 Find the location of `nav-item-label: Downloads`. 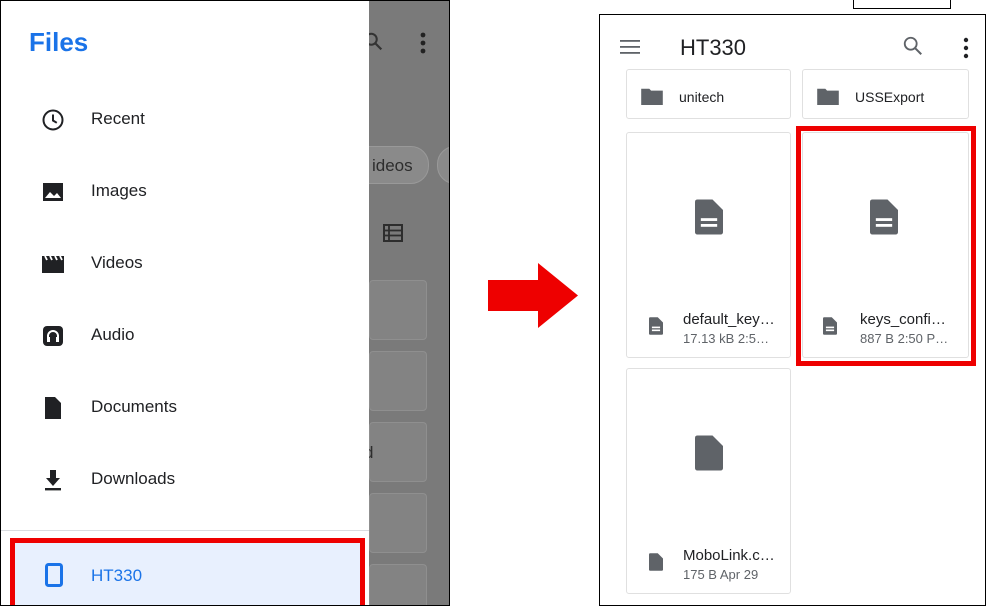

nav-item-label: Downloads is located at coordinates (133, 478).